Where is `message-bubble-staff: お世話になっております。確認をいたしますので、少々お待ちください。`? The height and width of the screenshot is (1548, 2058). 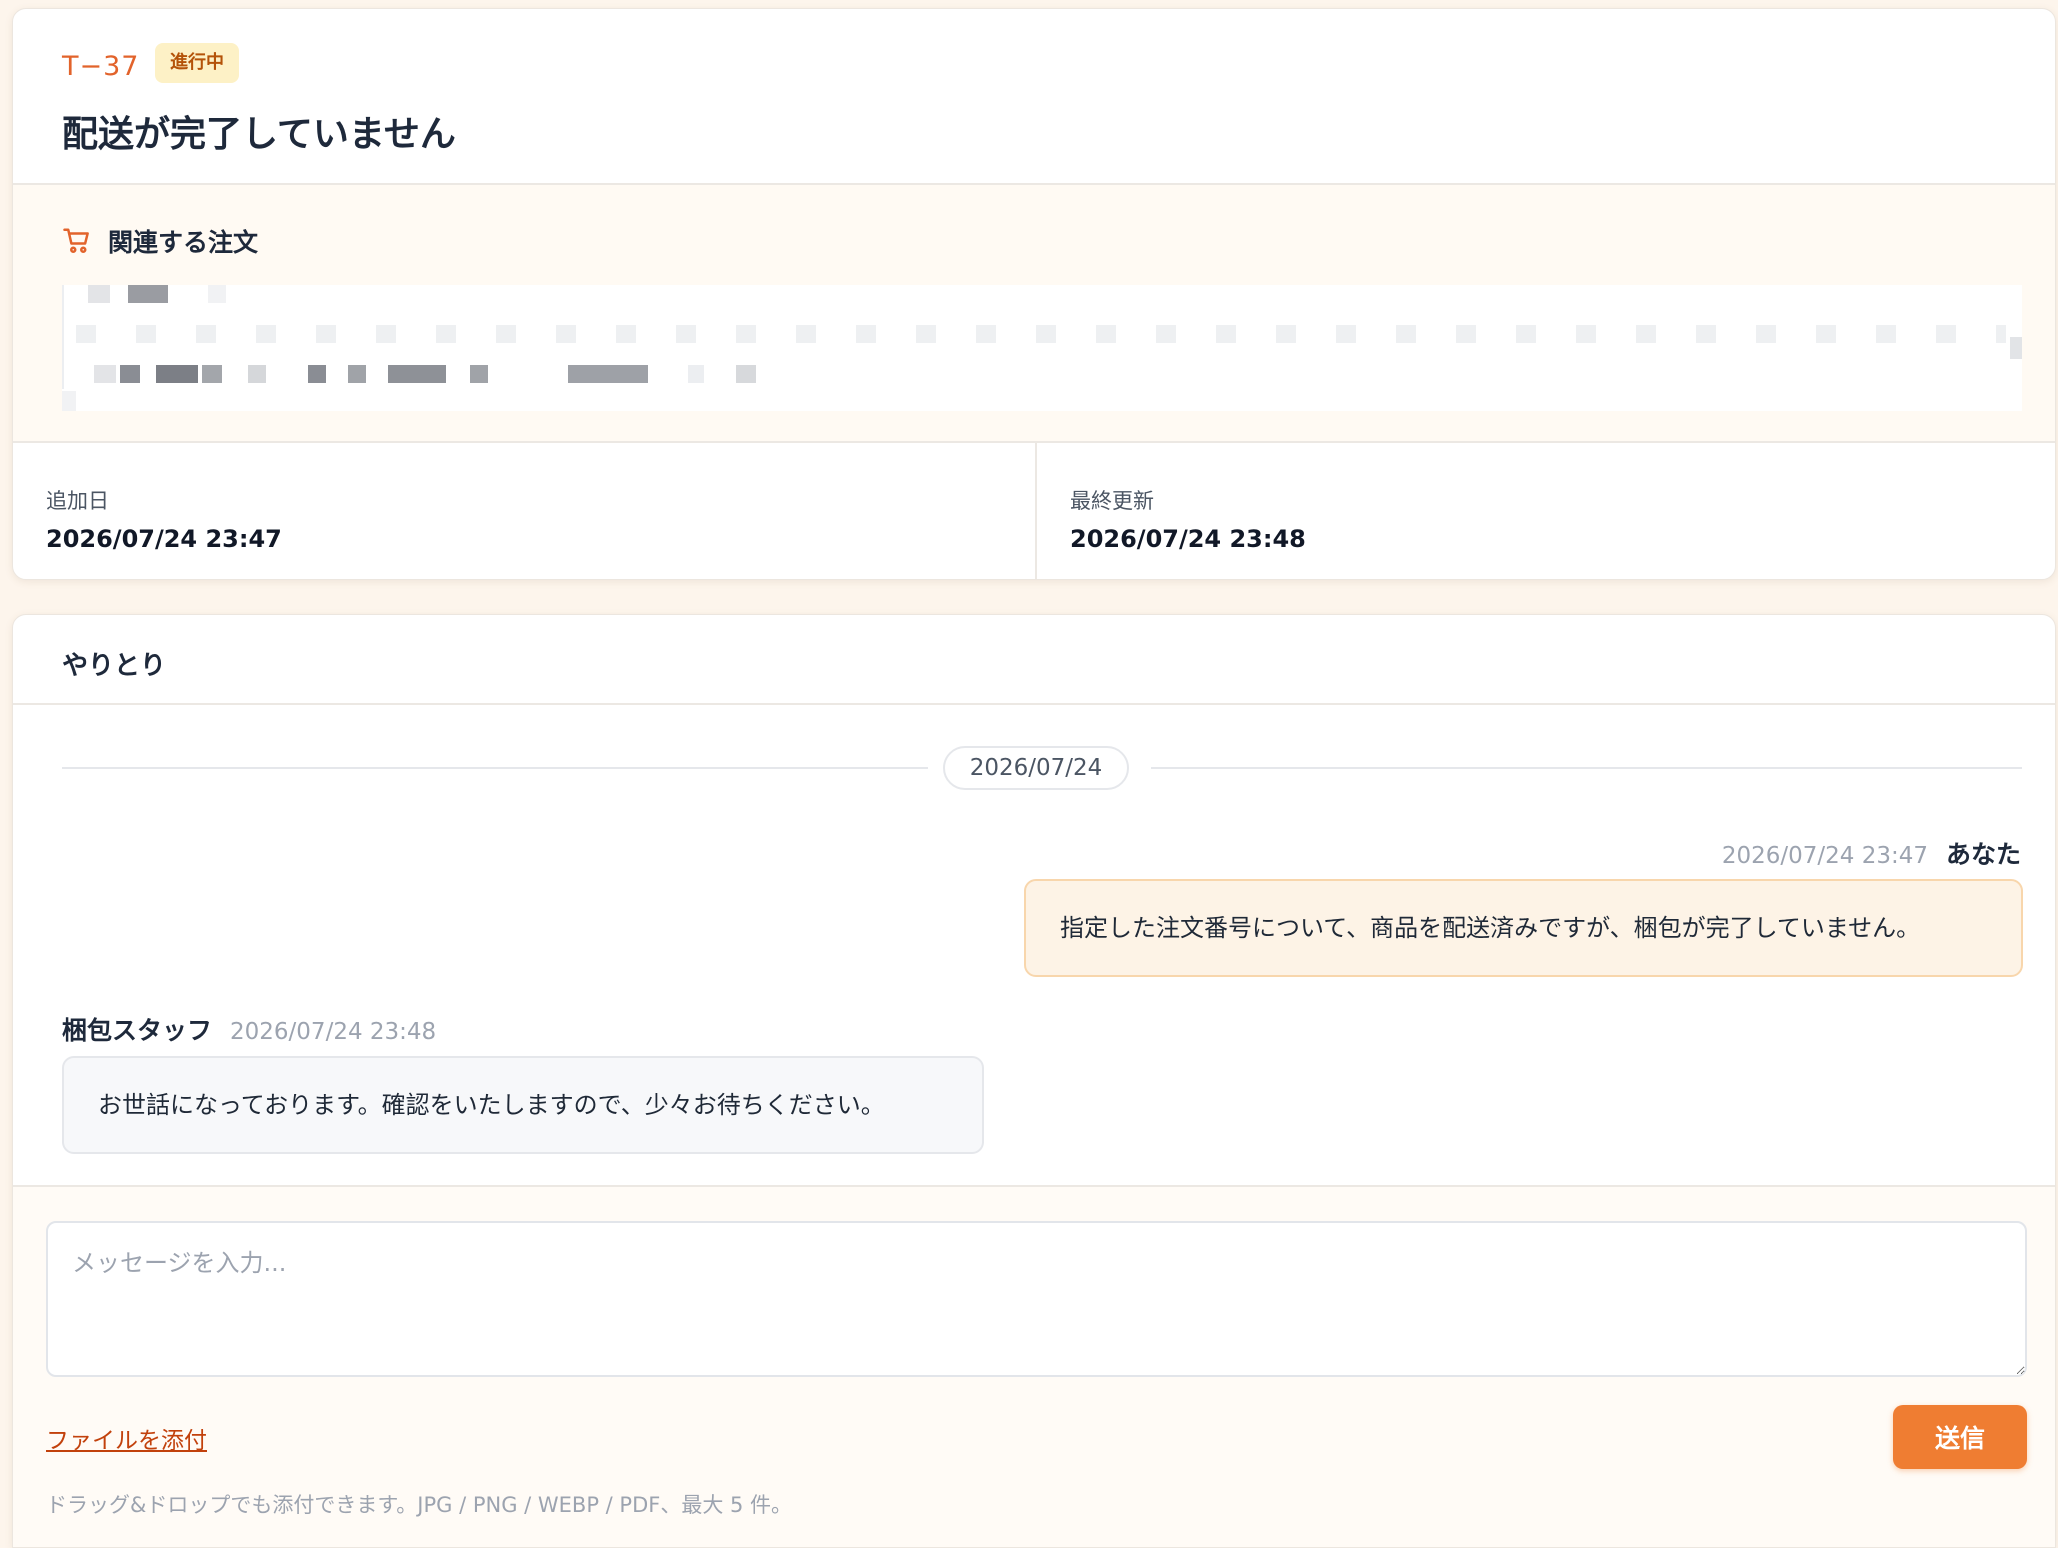 message-bubble-staff: お世話になっております。確認をいたしますので、少々お待ちください。 is located at coordinates (523, 1105).